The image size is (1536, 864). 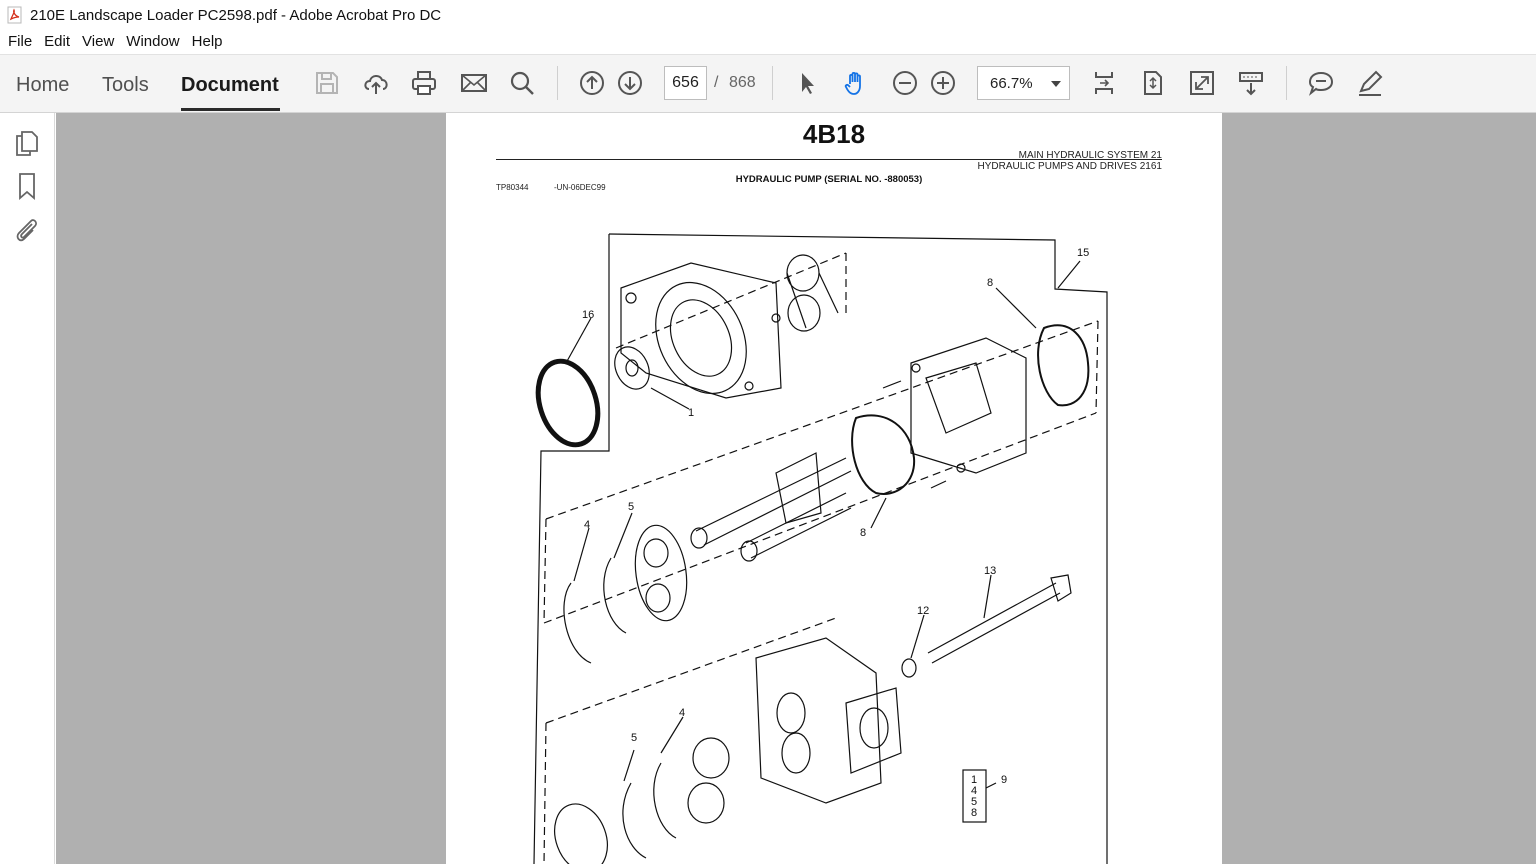 I want to click on callout-15: 15, so click(x=1083, y=253).